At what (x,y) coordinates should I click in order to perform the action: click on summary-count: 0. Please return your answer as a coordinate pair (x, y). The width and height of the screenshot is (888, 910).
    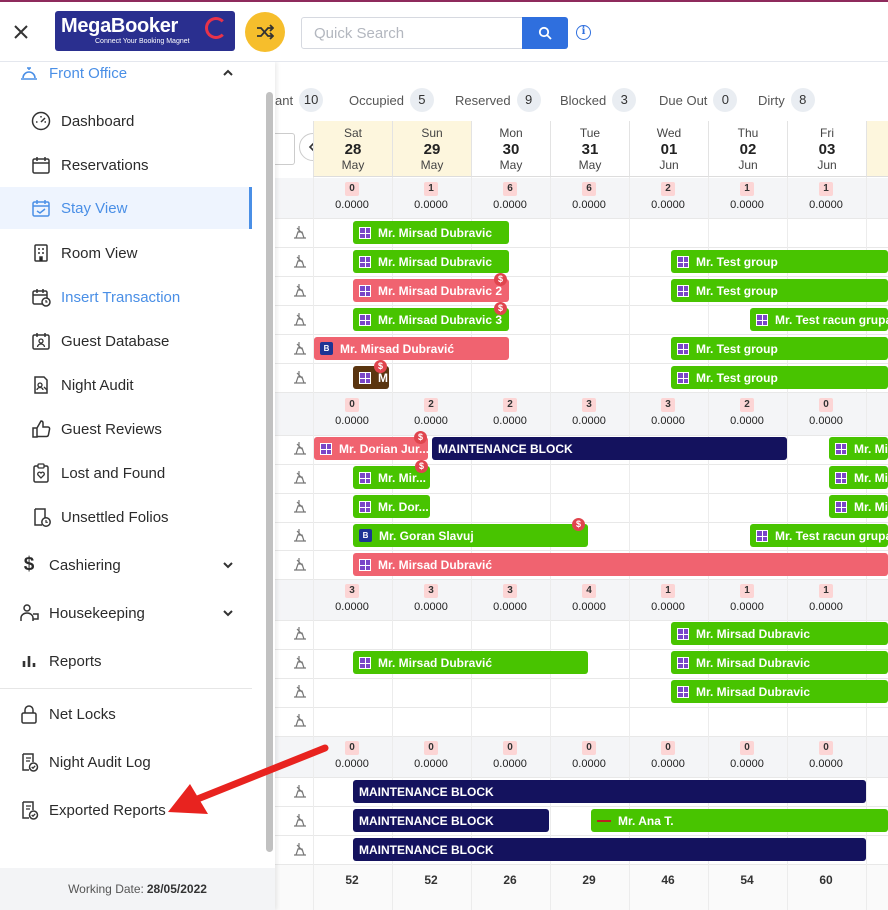
    Looking at the image, I should click on (510, 748).